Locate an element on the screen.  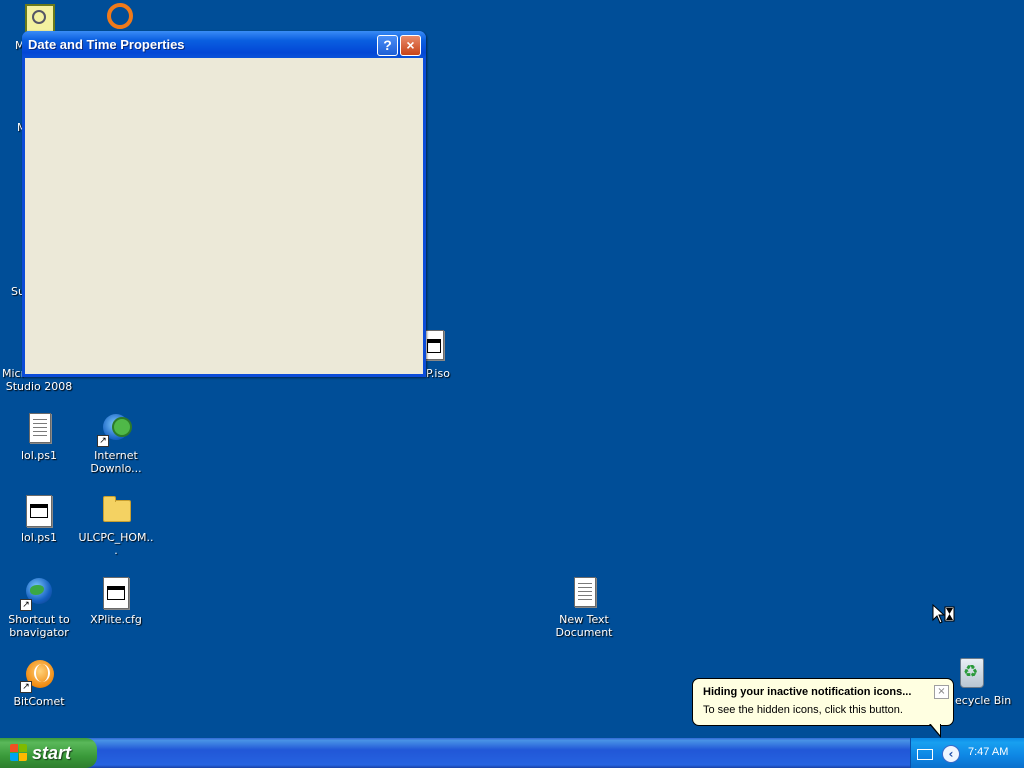
help-button: ? is located at coordinates (387, 45).